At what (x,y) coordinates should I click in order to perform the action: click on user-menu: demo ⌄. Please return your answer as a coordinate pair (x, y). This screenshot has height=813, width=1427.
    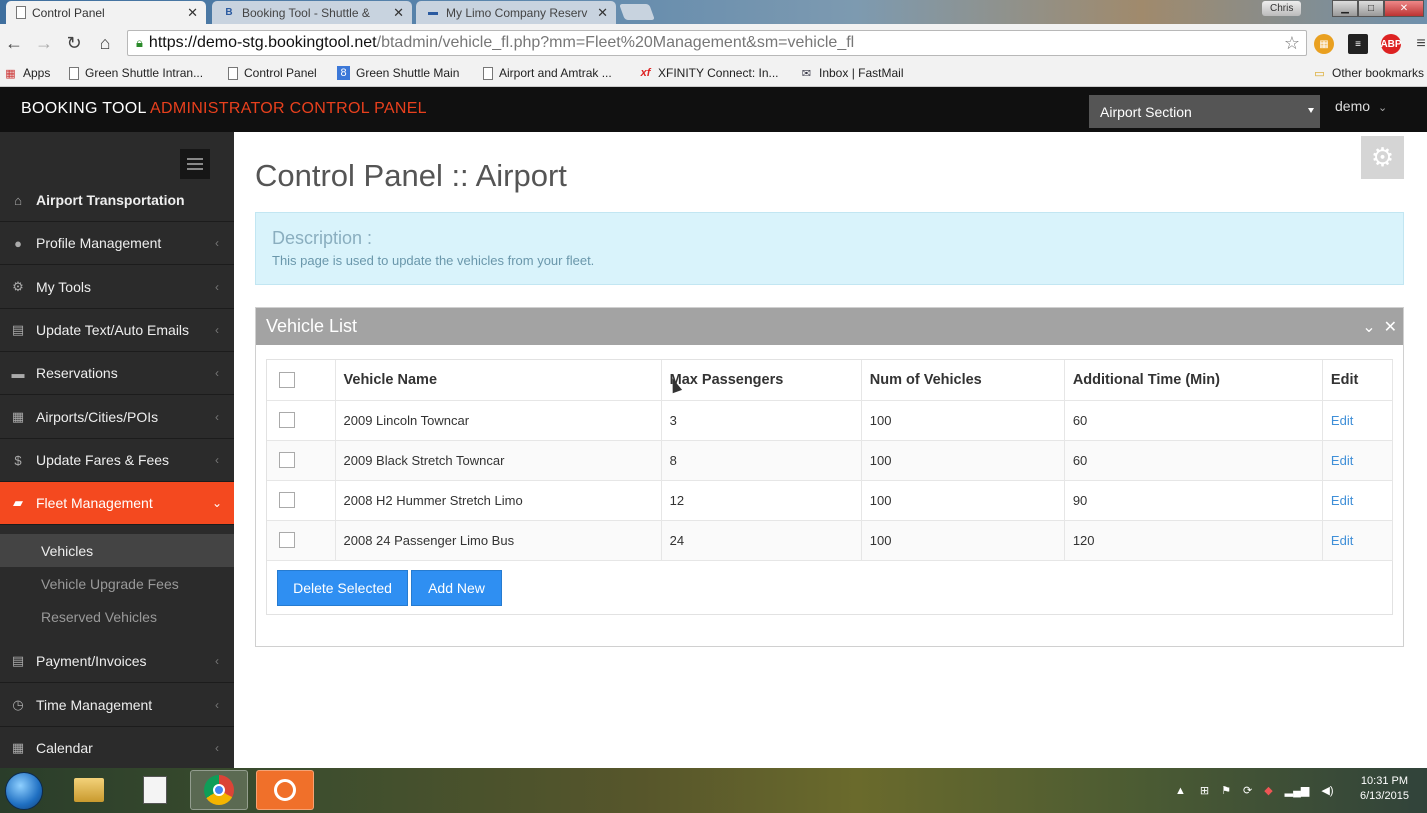
    Looking at the image, I should click on (1361, 106).